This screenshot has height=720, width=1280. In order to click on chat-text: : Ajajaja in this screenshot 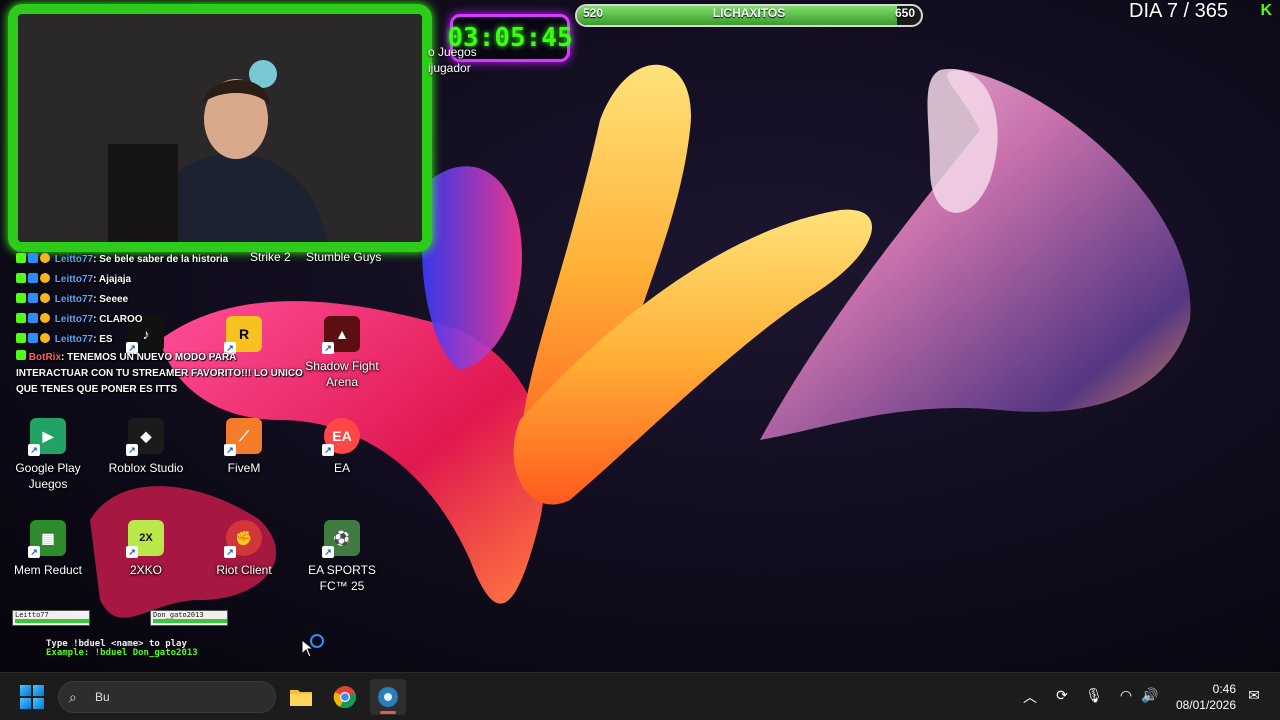, I will do `click(112, 279)`.